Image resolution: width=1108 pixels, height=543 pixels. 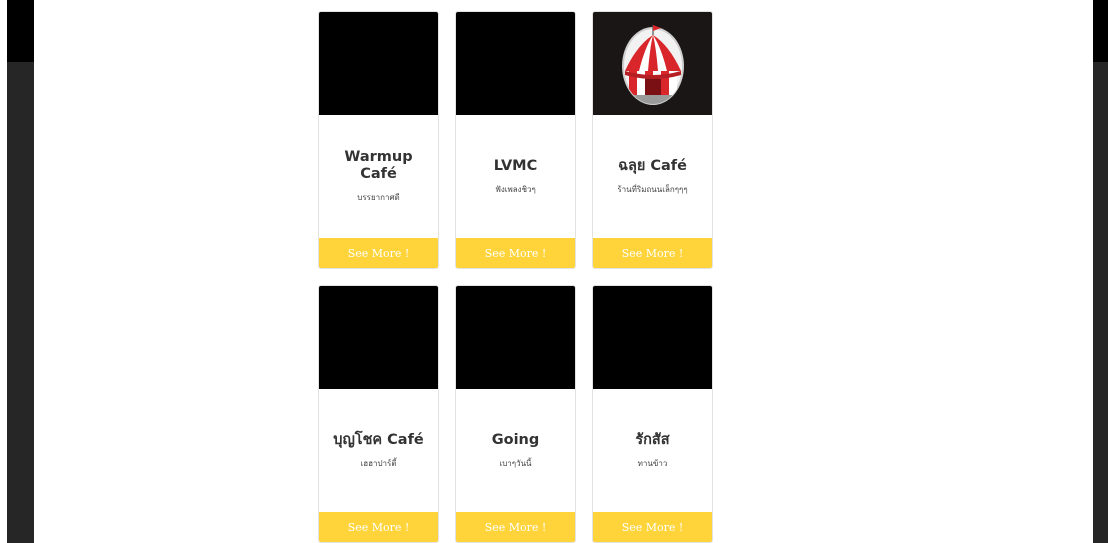 What do you see at coordinates (515, 414) in the screenshot?
I see `cafe-card: Going เบาๆวันนี้ See More !` at bounding box center [515, 414].